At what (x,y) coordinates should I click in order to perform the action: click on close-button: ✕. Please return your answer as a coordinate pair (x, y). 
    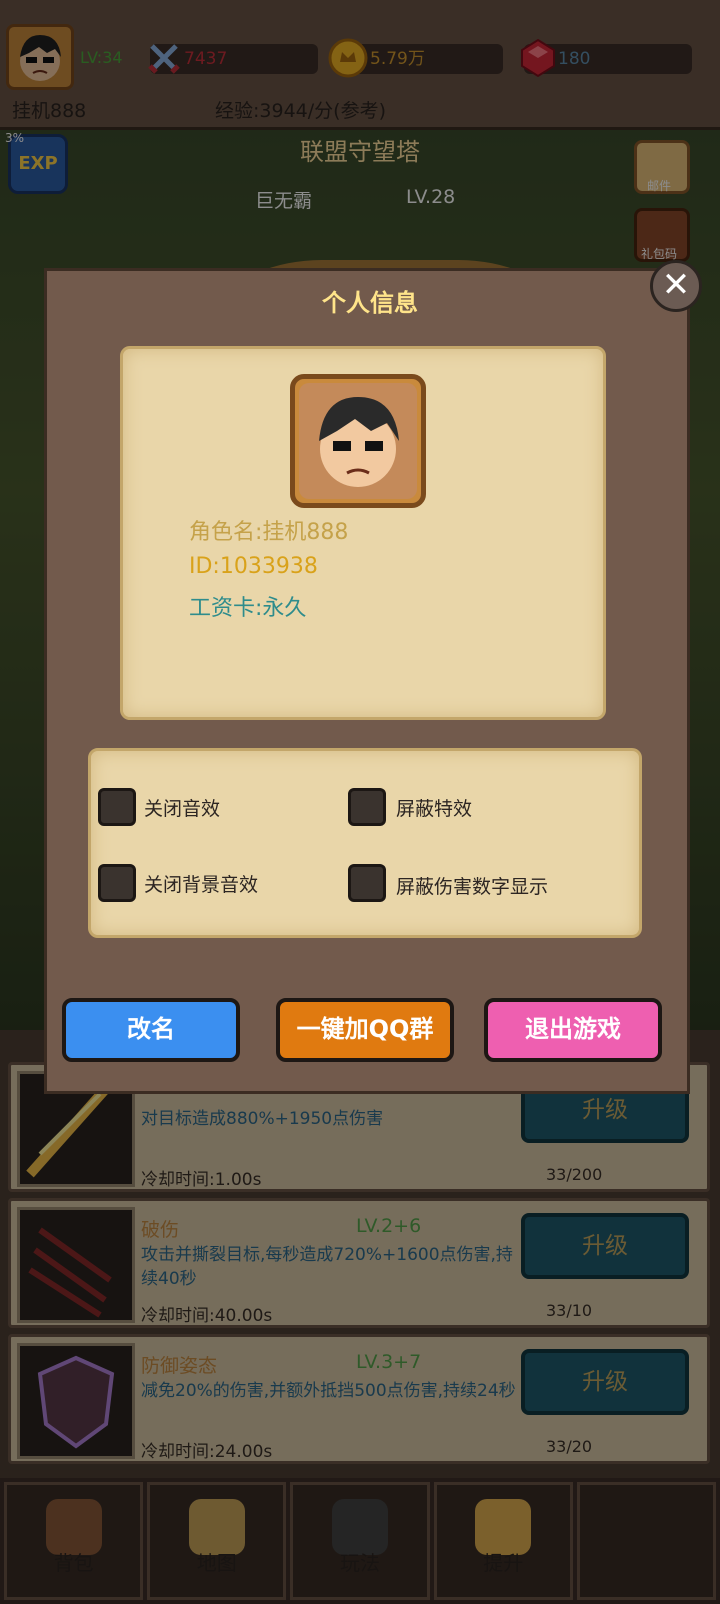
    Looking at the image, I should click on (676, 286).